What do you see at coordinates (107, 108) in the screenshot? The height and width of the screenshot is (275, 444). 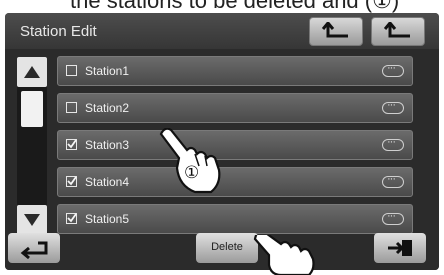 I see `station-label: Station2` at bounding box center [107, 108].